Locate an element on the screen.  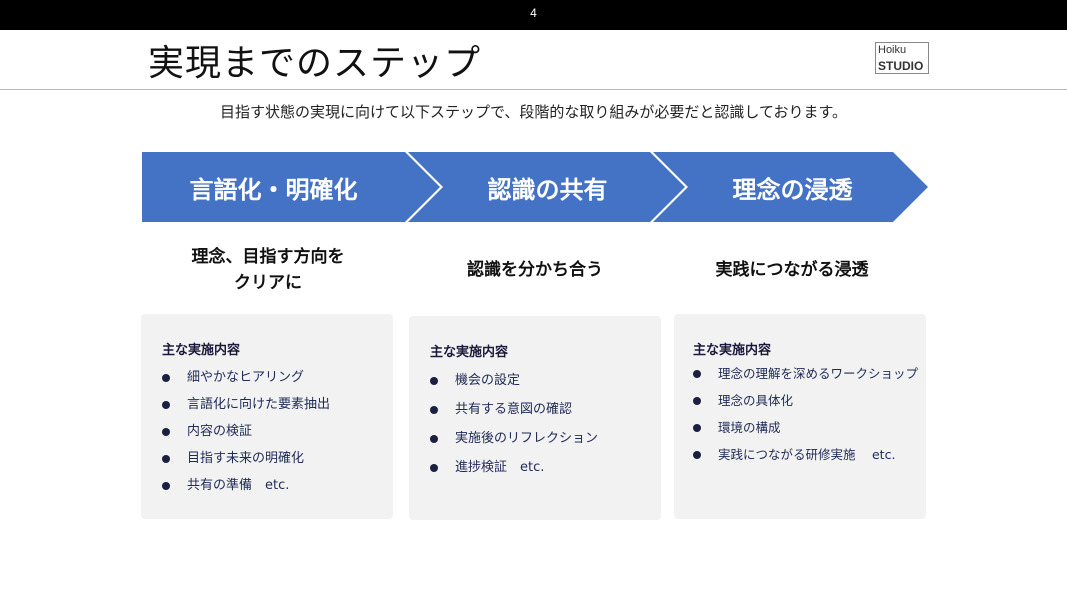
list-item: 実施後のリフレクション is located at coordinates (514, 438).